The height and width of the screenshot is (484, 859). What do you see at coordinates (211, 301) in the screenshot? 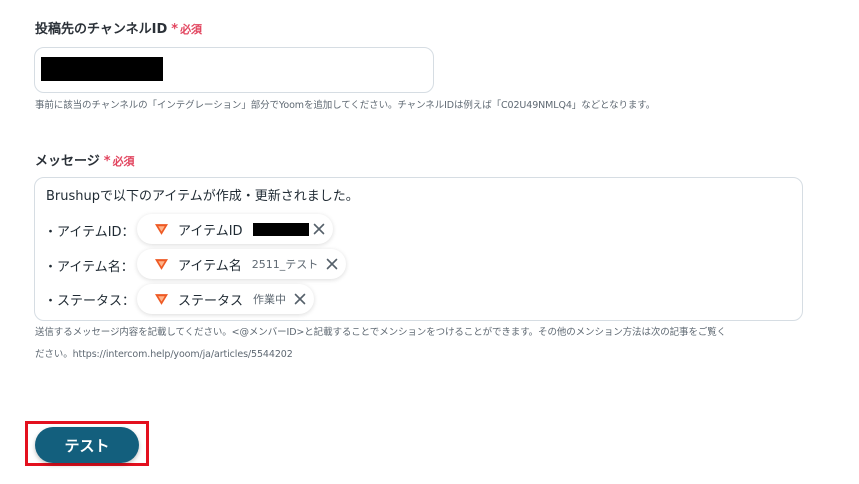
I see `variable-tag-name: ステータス` at bounding box center [211, 301].